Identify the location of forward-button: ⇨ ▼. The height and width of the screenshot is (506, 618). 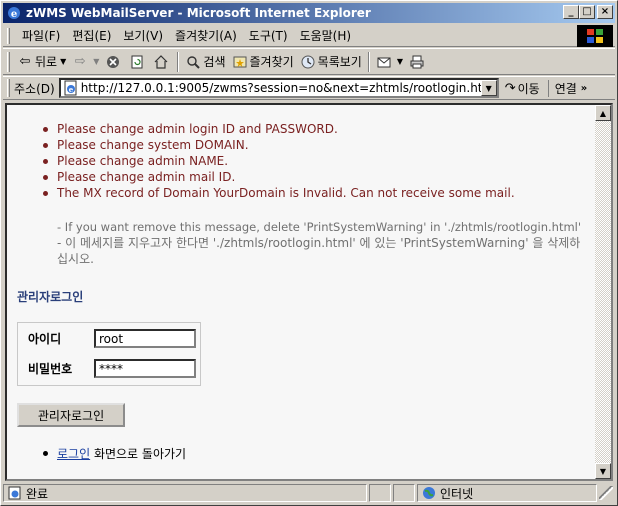
(85, 62).